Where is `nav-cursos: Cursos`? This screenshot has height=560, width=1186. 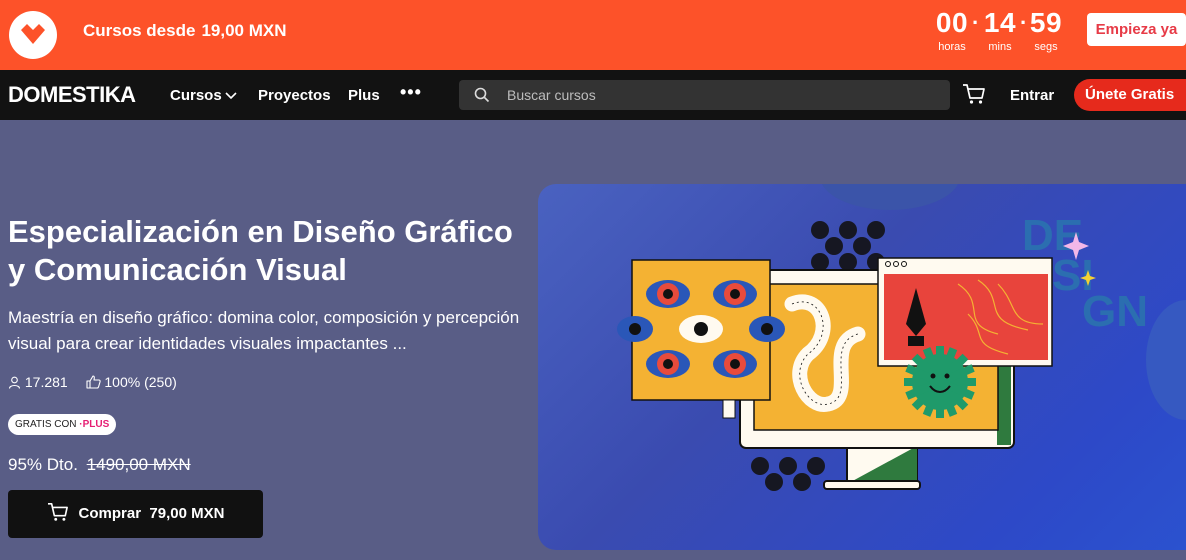
nav-cursos: Cursos is located at coordinates (203, 95).